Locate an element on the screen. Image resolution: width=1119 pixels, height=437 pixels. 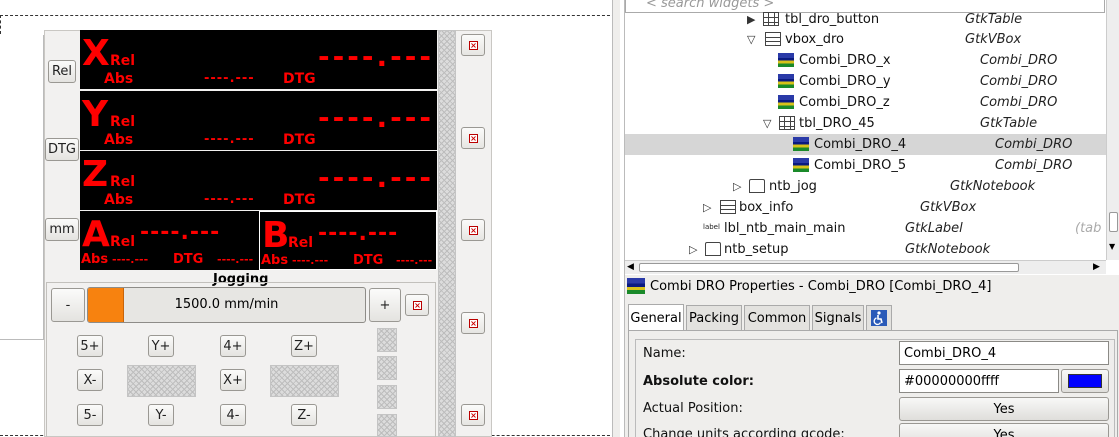
tree-row-vbox-dro: ▽ vbox_dro GtkVBox is located at coordinates (866, 39).